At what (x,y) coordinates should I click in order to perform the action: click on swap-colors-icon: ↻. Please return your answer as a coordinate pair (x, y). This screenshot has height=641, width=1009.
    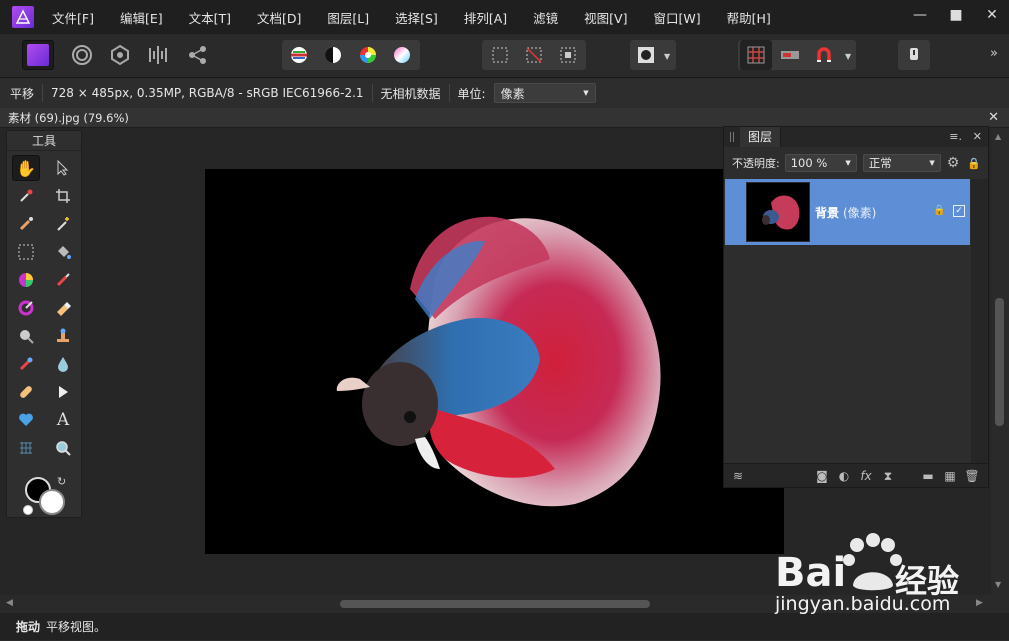
    Looking at the image, I should click on (61, 481).